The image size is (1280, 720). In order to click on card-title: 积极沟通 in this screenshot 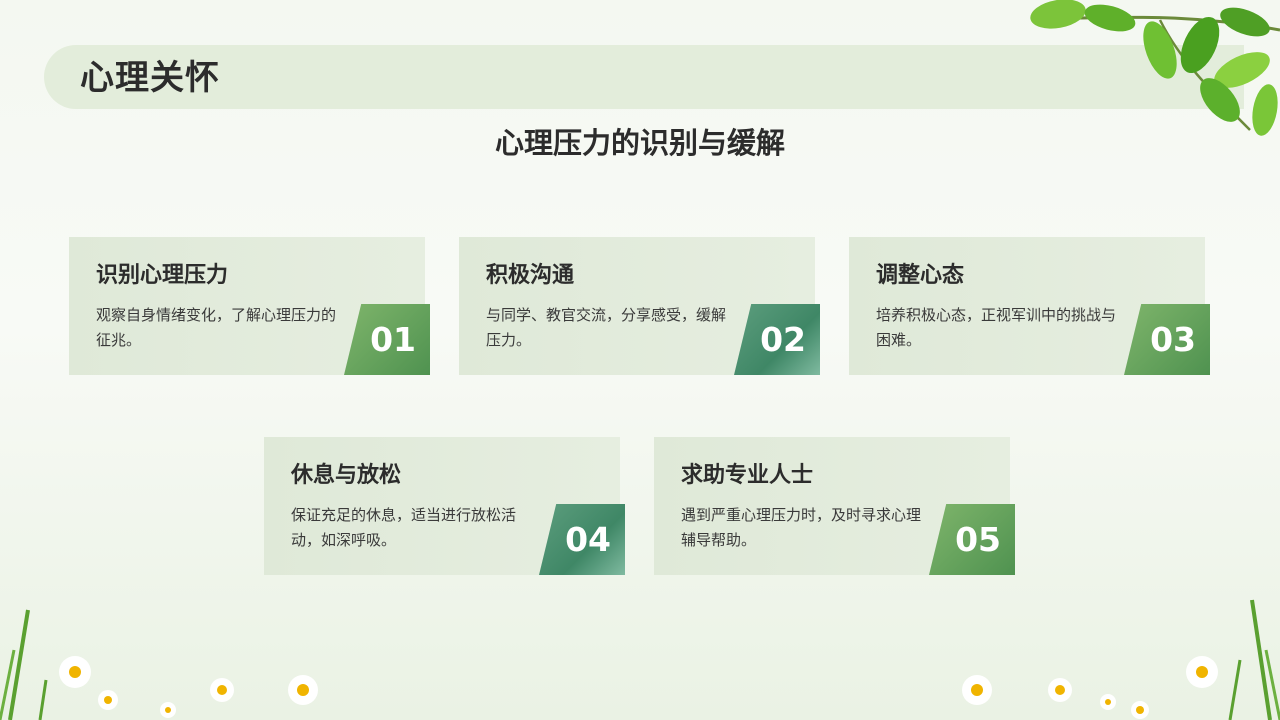, I will do `click(530, 275)`.